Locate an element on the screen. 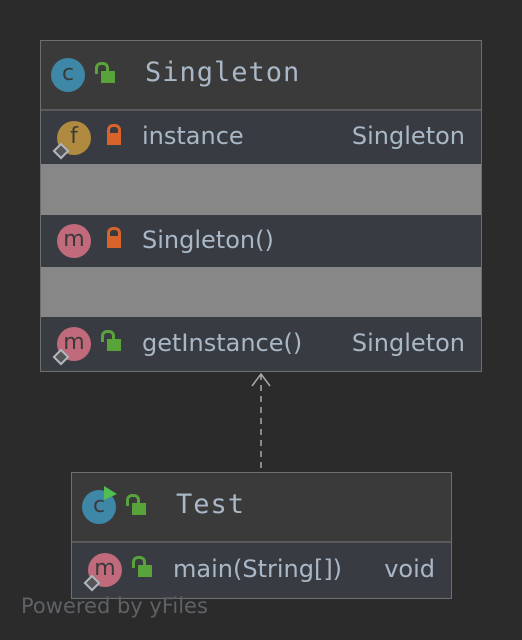 The width and height of the screenshot is (522, 640). class-test: c Test m main(String[]) void is located at coordinates (261, 535).